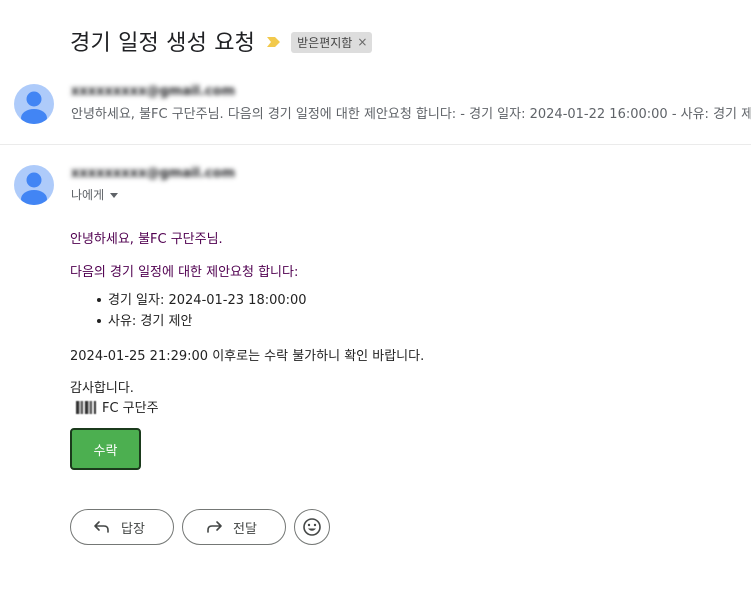 This screenshot has height=594, width=751. Describe the element at coordinates (146, 239) in the screenshot. I see `greeting-text: 안녕하세요, 불FC 구단주님.` at that location.